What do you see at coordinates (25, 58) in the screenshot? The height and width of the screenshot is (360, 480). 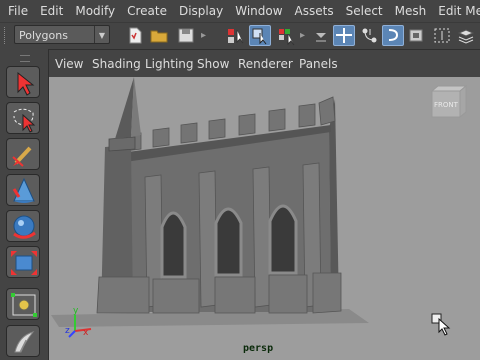 I see `toolbox-grip` at bounding box center [25, 58].